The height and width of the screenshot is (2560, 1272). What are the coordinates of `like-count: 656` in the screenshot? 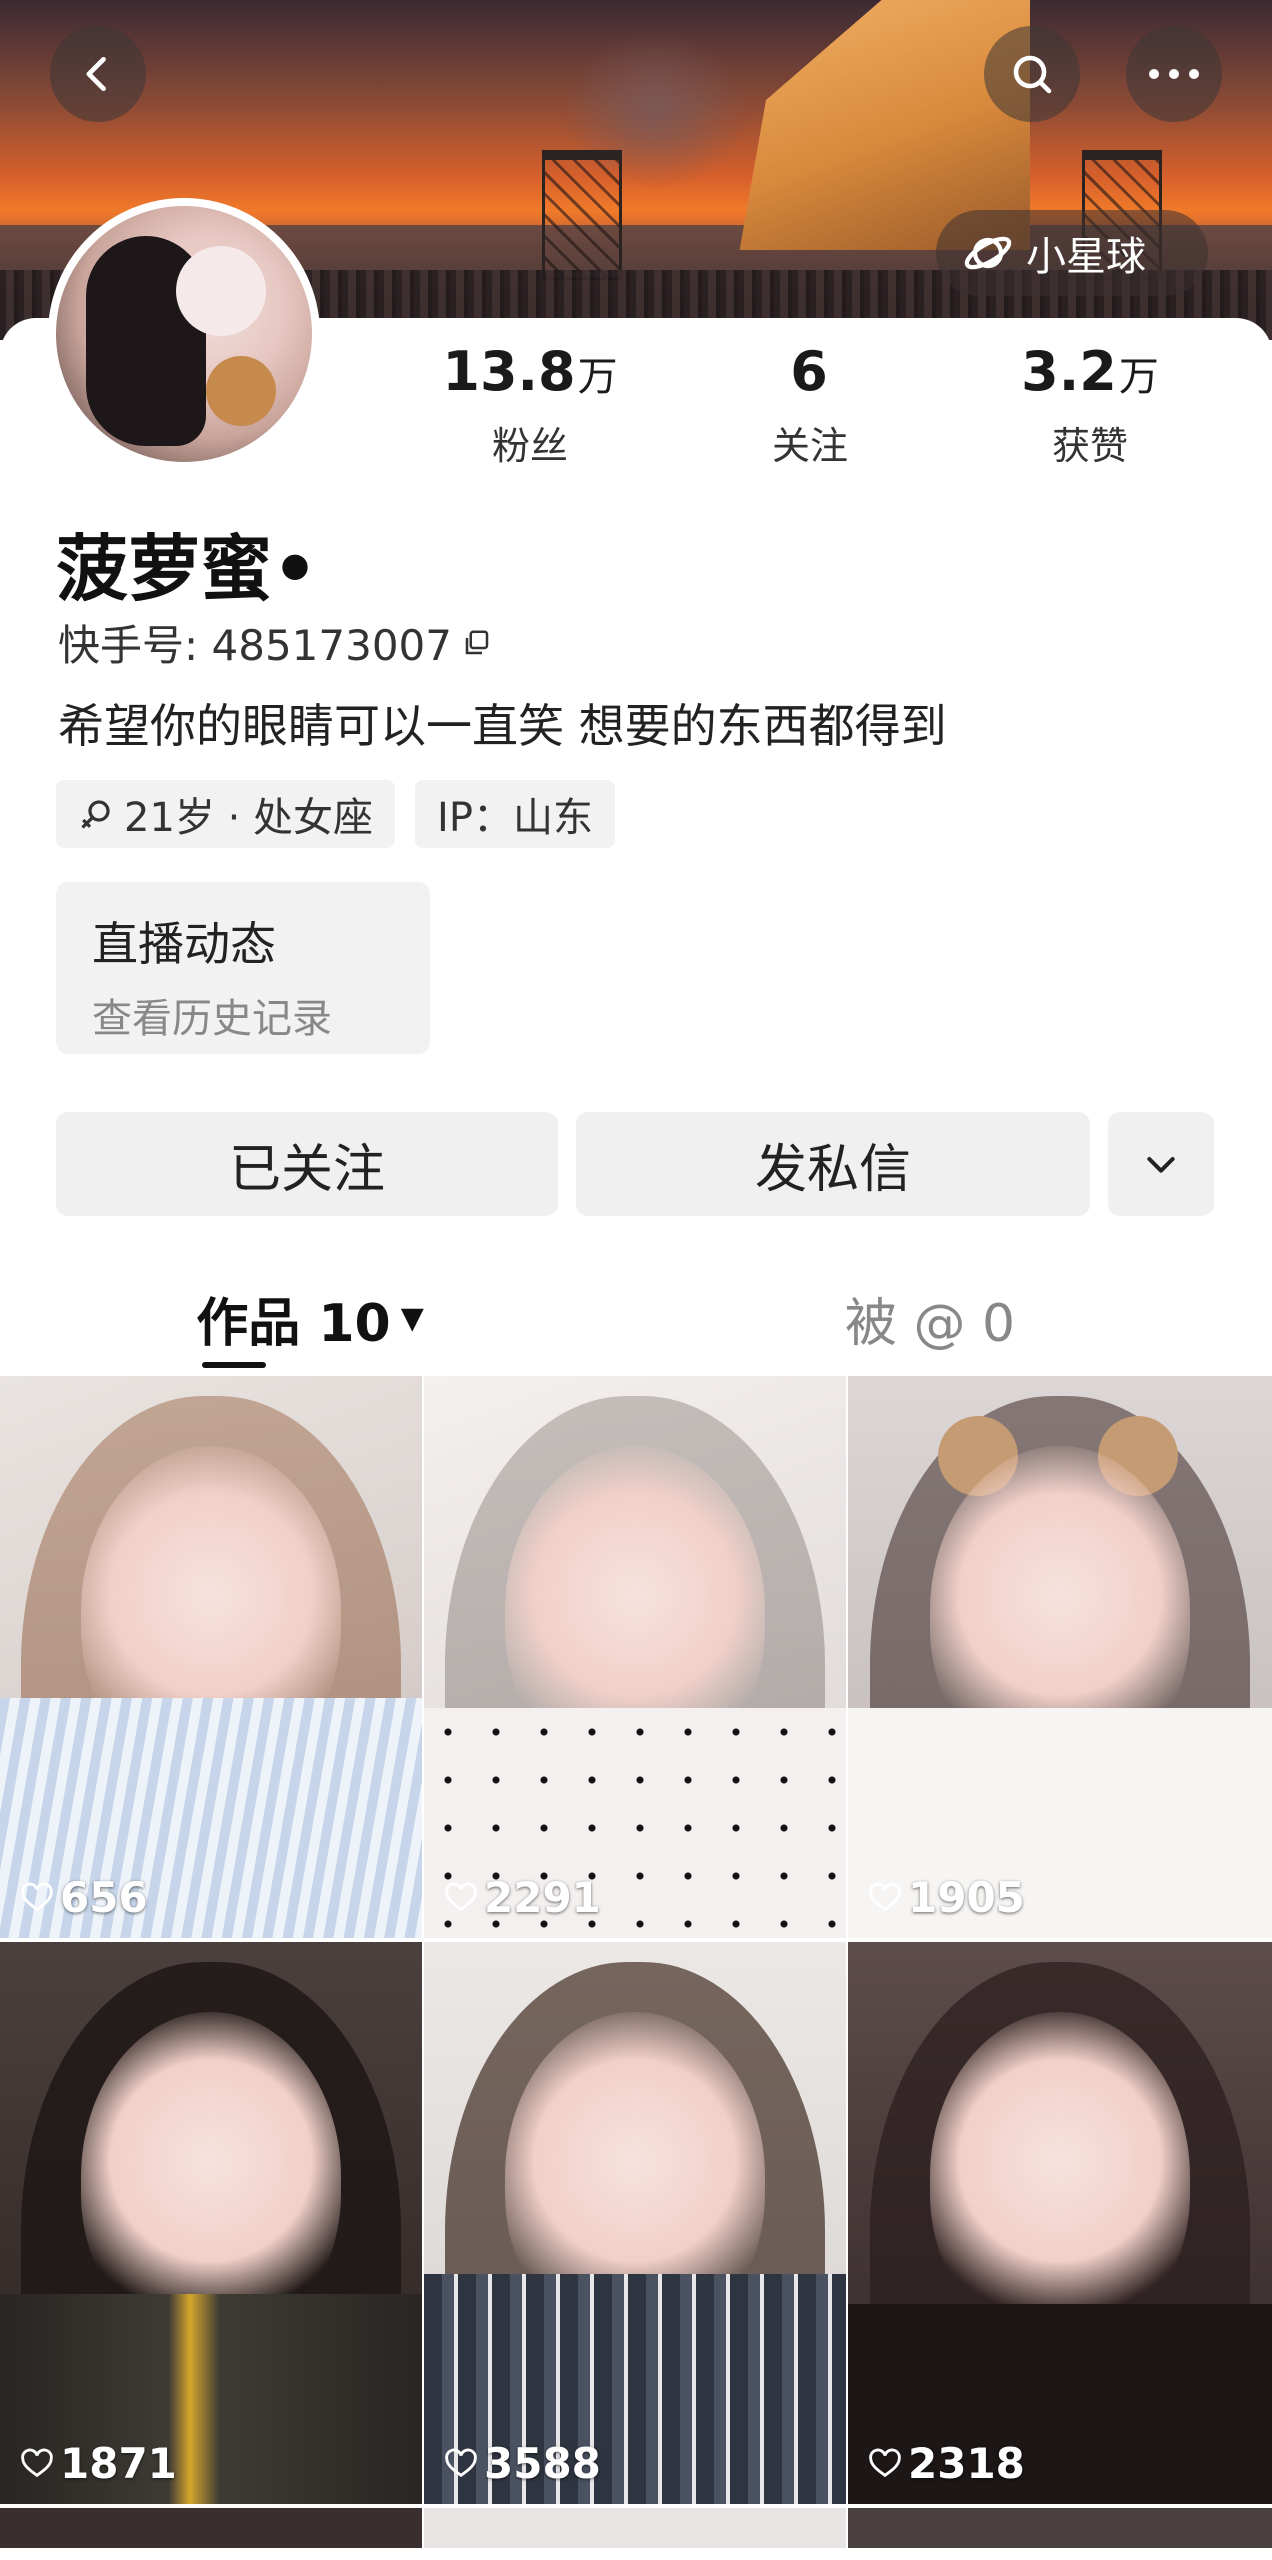 It's located at (84, 1897).